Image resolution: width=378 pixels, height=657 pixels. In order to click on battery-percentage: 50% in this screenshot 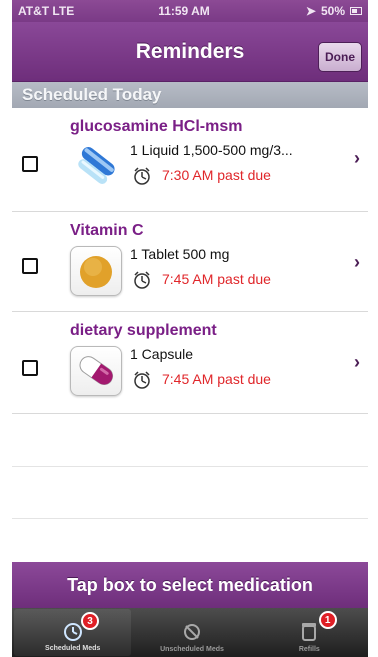, I will do `click(332, 11)`.